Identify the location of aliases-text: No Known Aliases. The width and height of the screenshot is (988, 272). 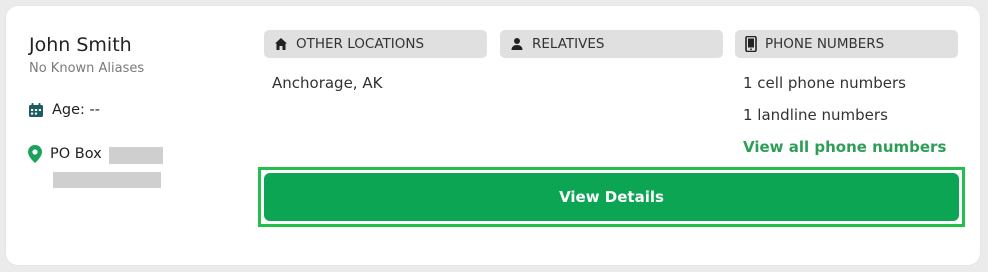
(87, 68).